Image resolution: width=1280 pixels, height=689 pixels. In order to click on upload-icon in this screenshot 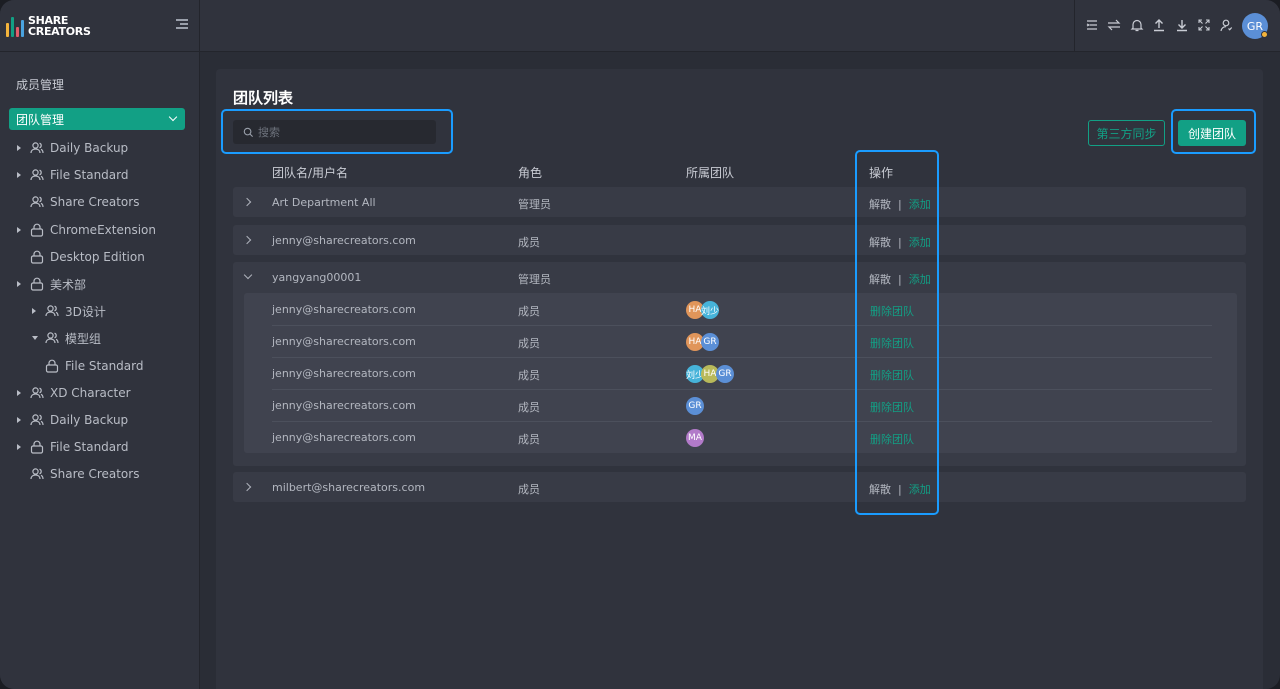, I will do `click(1159, 25)`.